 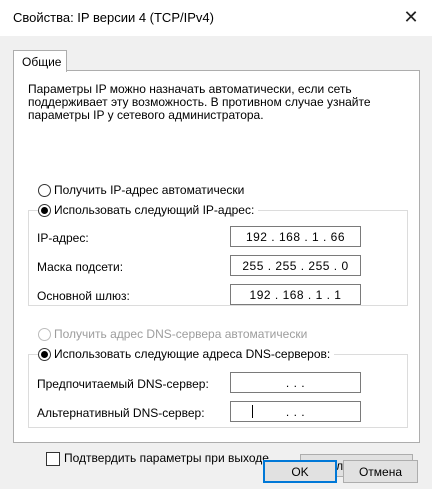 What do you see at coordinates (252, 411) in the screenshot?
I see `text-cursor` at bounding box center [252, 411].